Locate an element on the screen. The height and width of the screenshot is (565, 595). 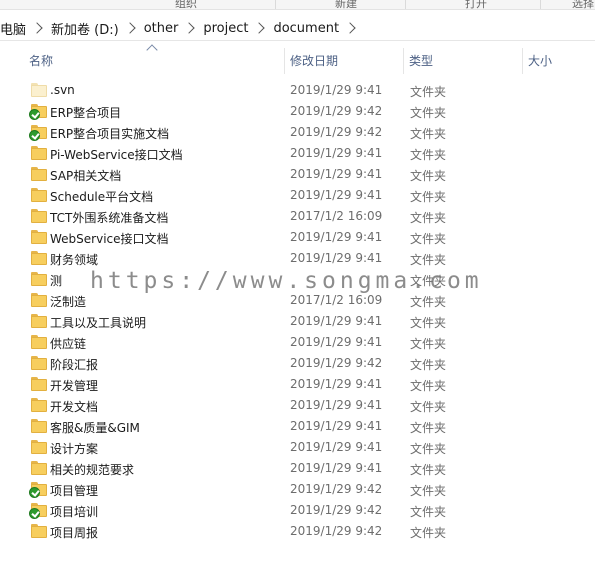
file-name: 财务领域 is located at coordinates (74, 259).